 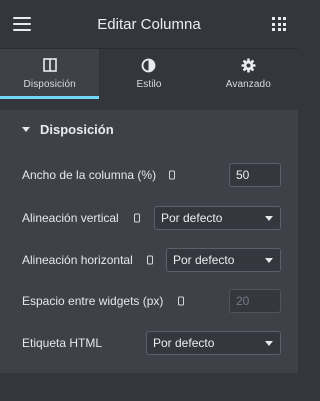 I want to click on html-tag-select: Por defecto, so click(x=213, y=343).